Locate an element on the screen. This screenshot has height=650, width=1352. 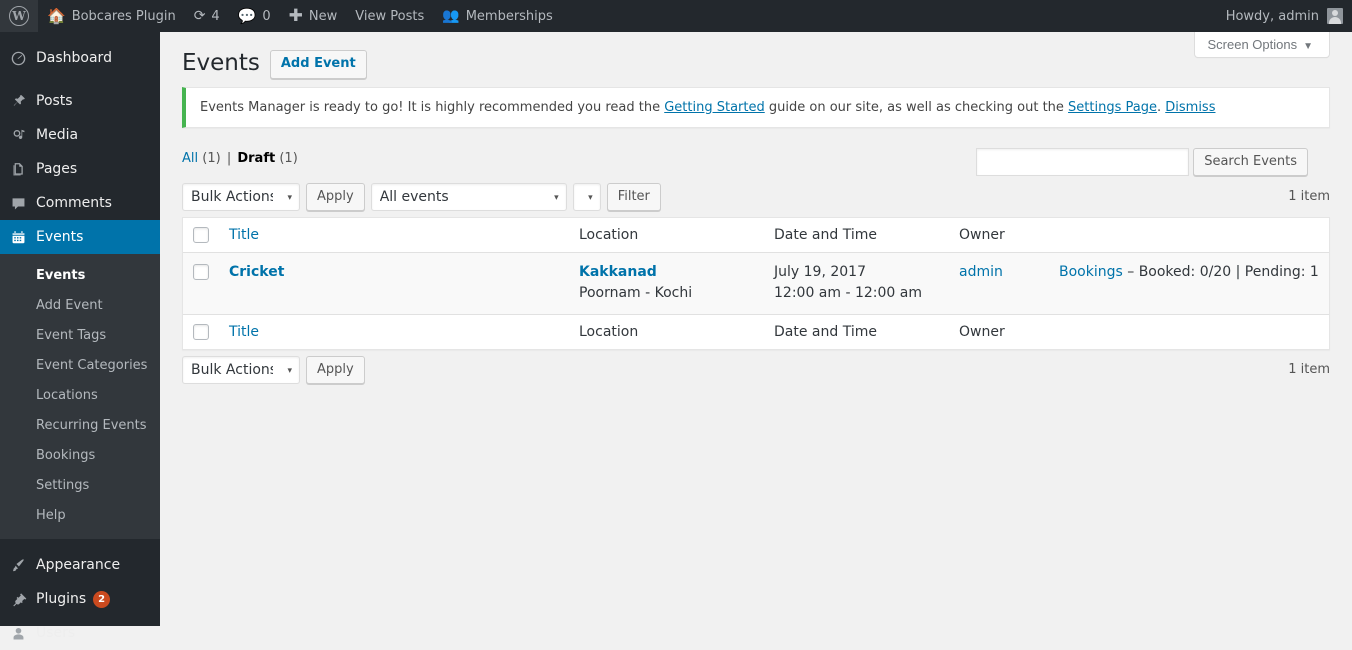
submenu-item-help: Help is located at coordinates (80, 516).